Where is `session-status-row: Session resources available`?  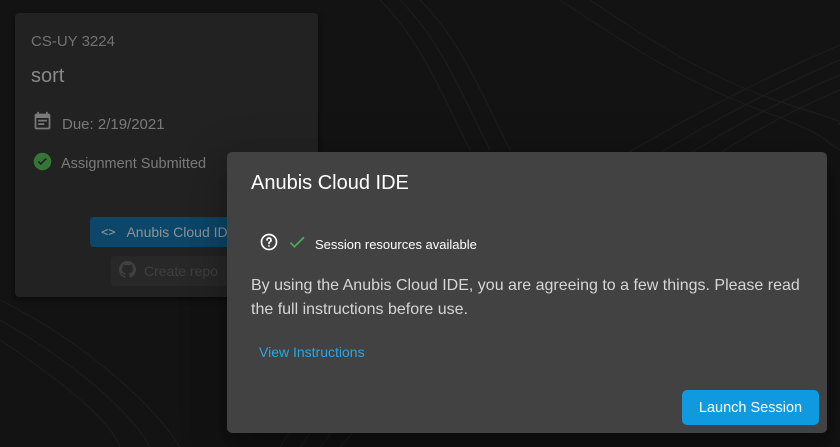 session-status-row: Session resources available is located at coordinates (368, 244).